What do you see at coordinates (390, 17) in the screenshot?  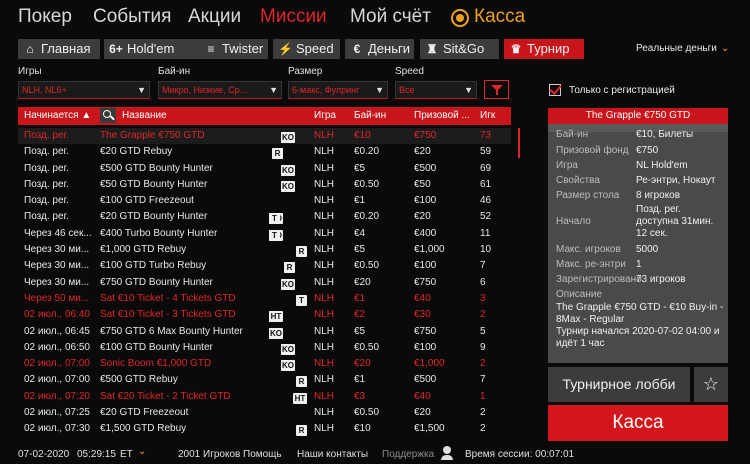 I see `nav-my-account: Мой счёт` at bounding box center [390, 17].